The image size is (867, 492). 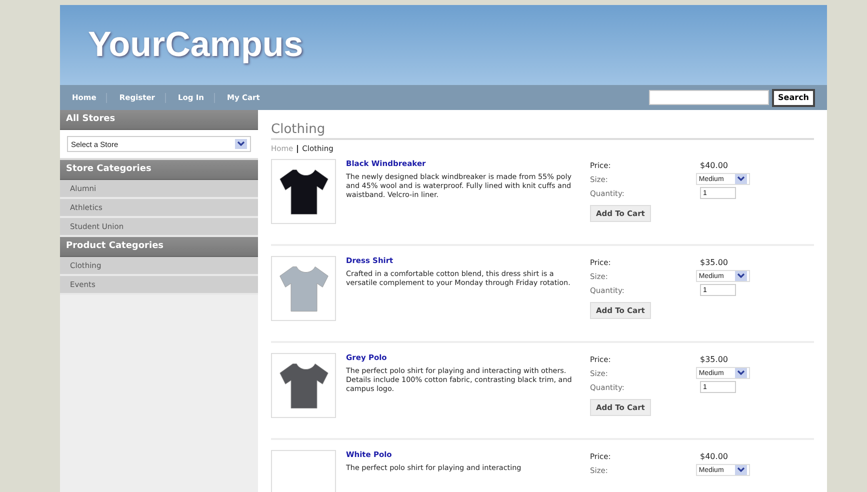 I want to click on sidebar-heading: Store Categories, so click(x=159, y=170).